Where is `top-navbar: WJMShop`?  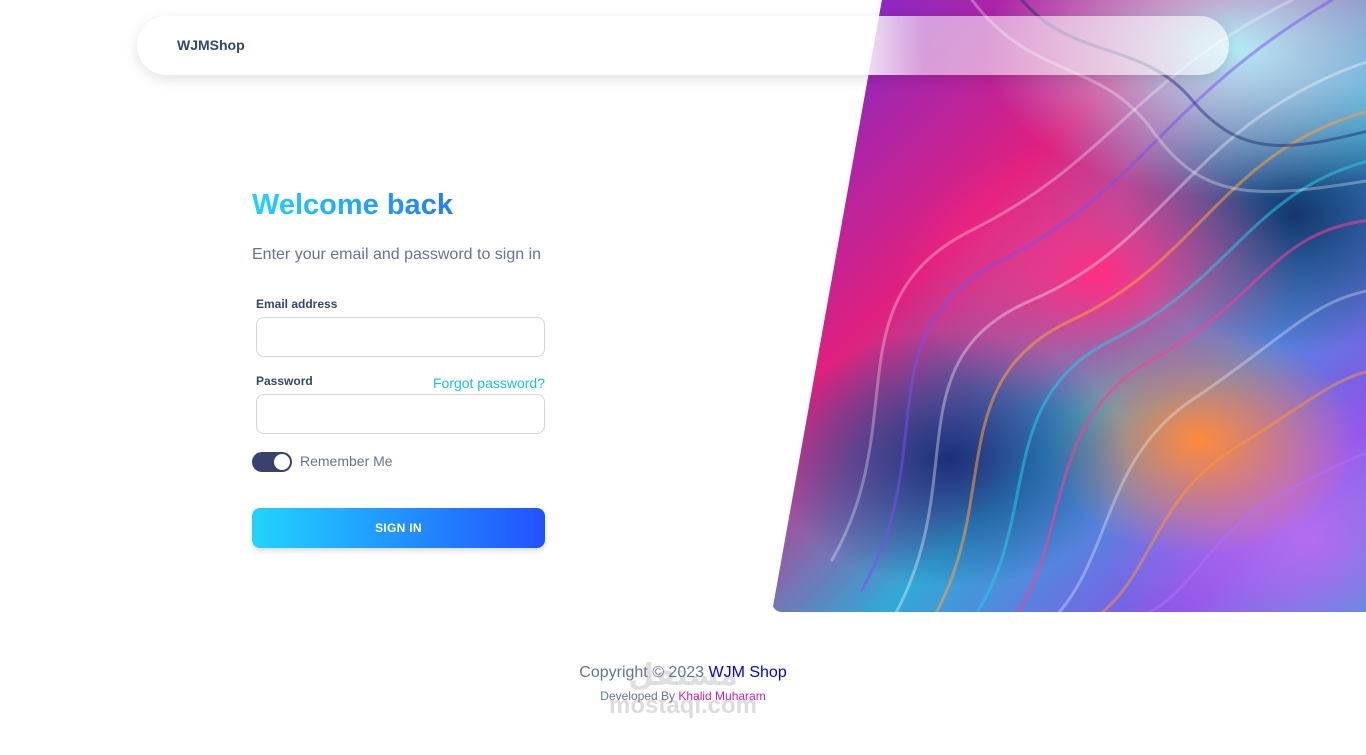
top-navbar: WJMShop is located at coordinates (683, 45).